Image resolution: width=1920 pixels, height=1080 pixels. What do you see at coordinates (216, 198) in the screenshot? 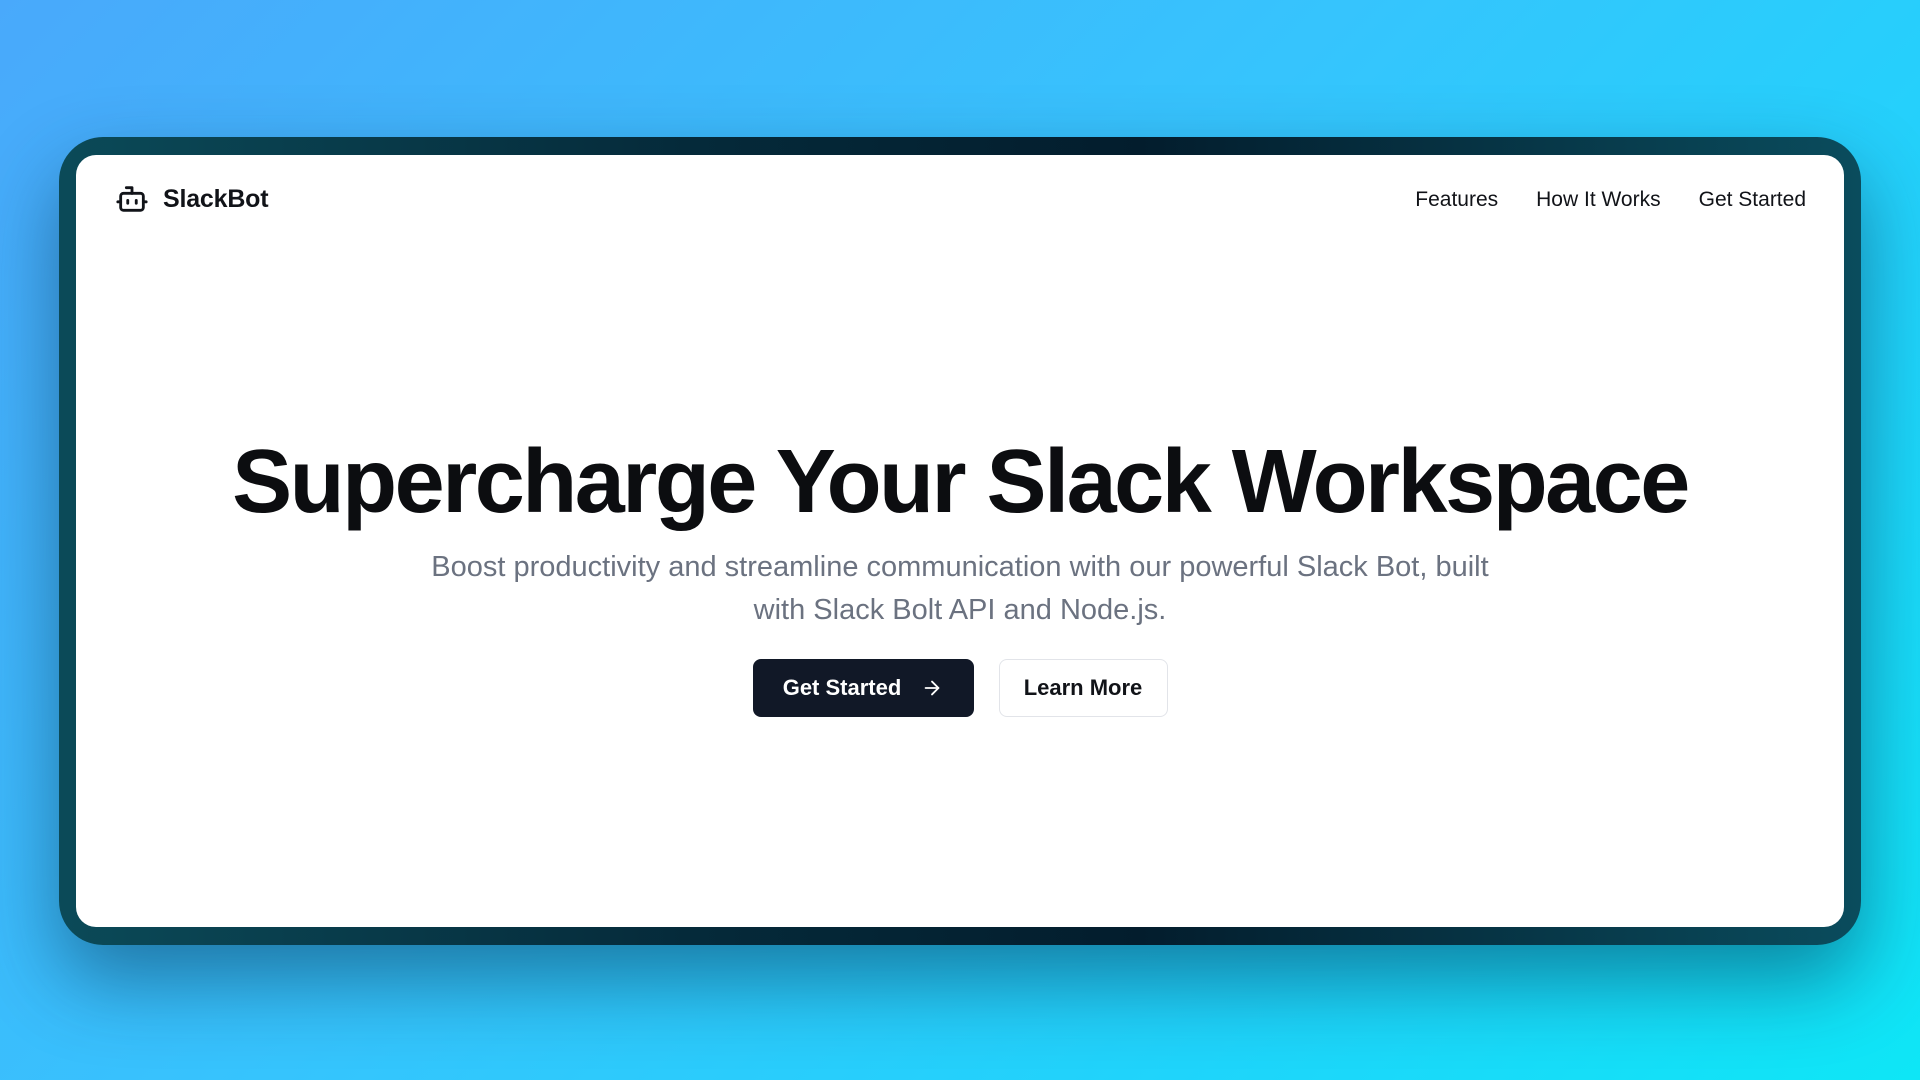
I see `brand-name: SlackBot` at bounding box center [216, 198].